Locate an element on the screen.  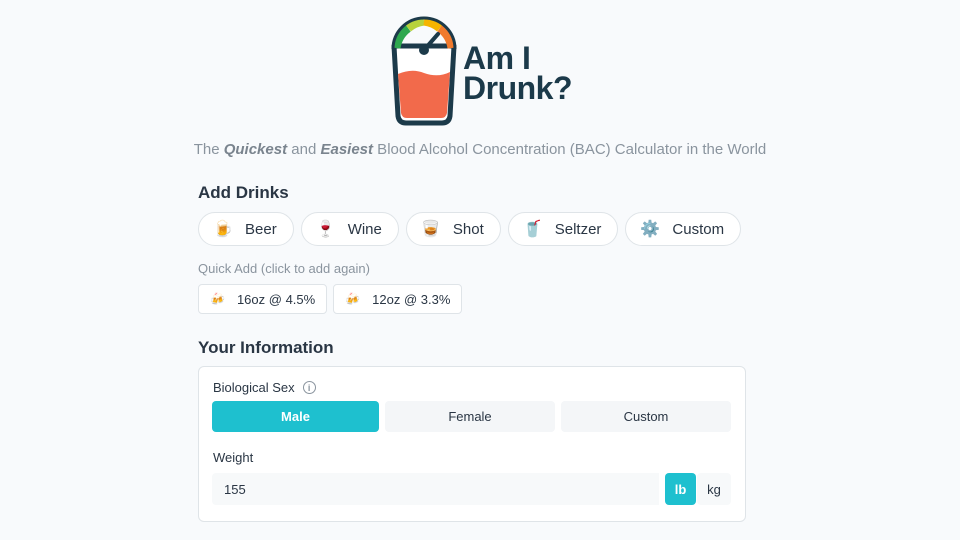
gauge-cup-icon is located at coordinates (424, 71).